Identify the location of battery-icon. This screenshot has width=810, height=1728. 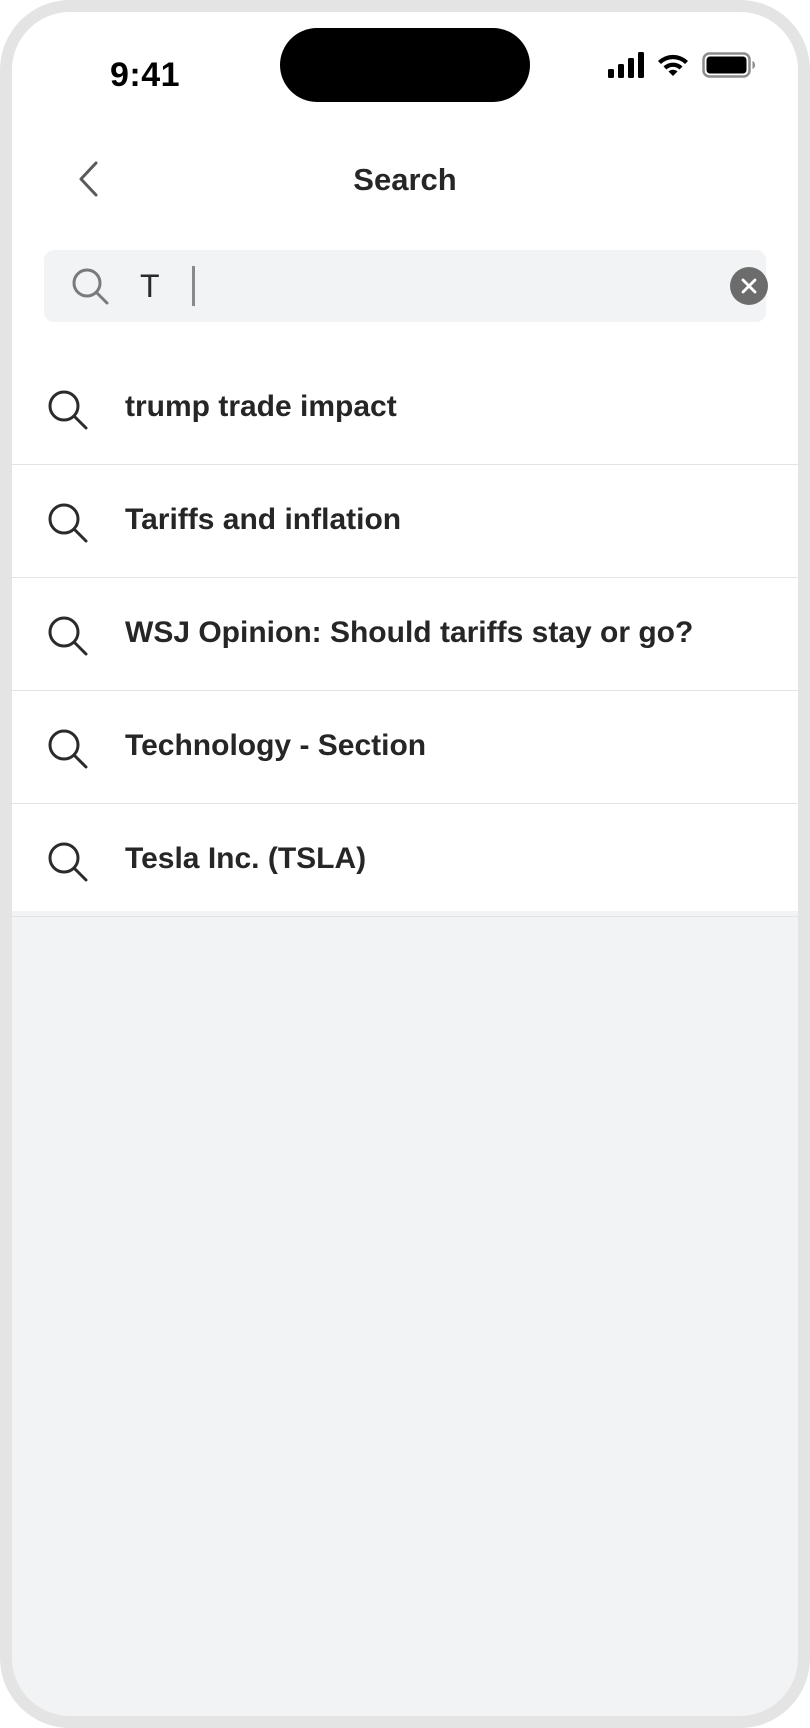
(728, 65).